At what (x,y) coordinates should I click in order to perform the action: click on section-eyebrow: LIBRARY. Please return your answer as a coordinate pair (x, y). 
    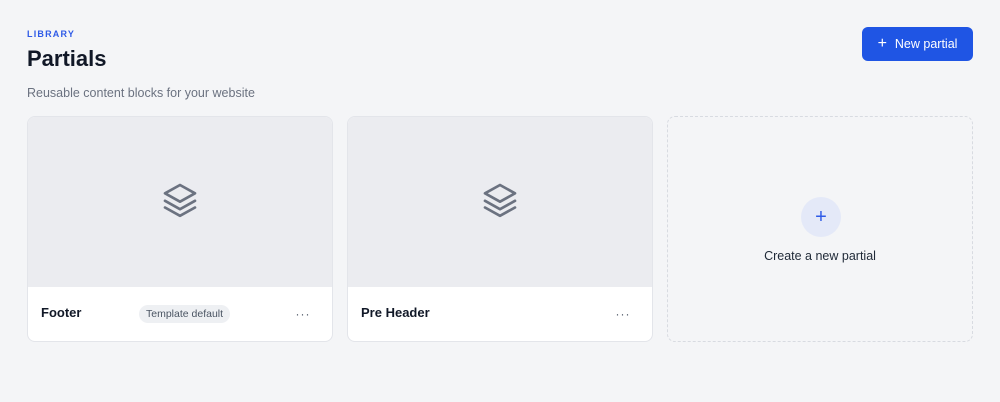
    Looking at the image, I should click on (51, 34).